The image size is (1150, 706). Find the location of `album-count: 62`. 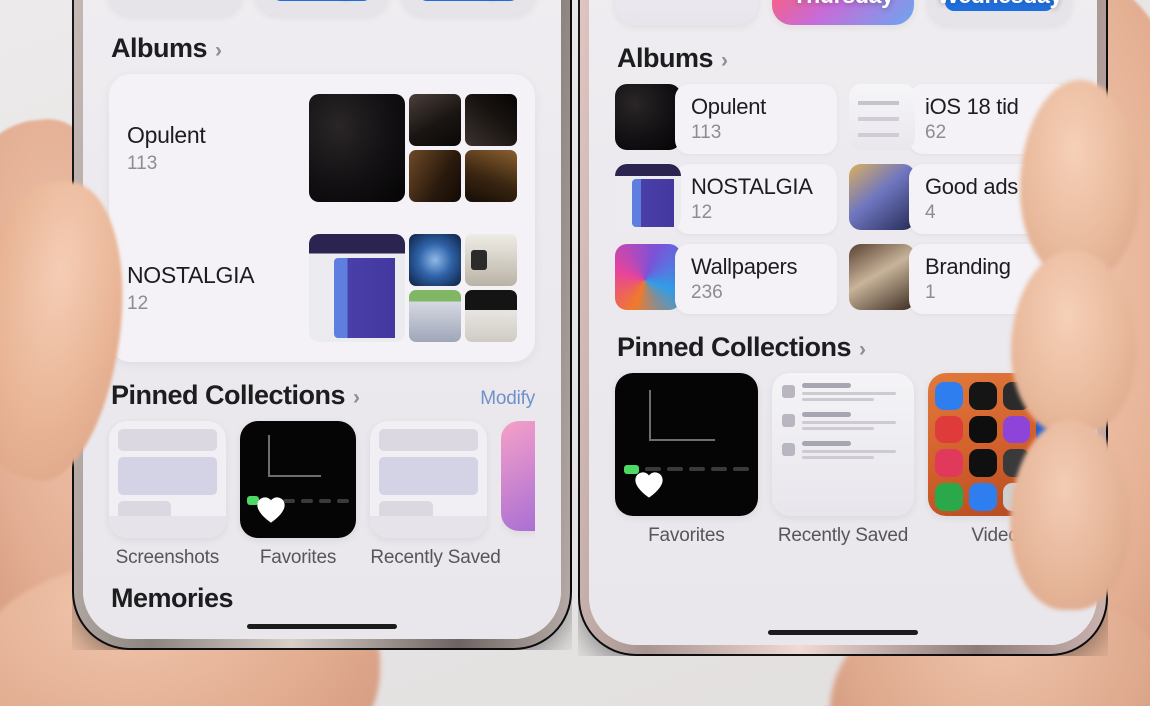

album-count: 62 is located at coordinates (936, 132).